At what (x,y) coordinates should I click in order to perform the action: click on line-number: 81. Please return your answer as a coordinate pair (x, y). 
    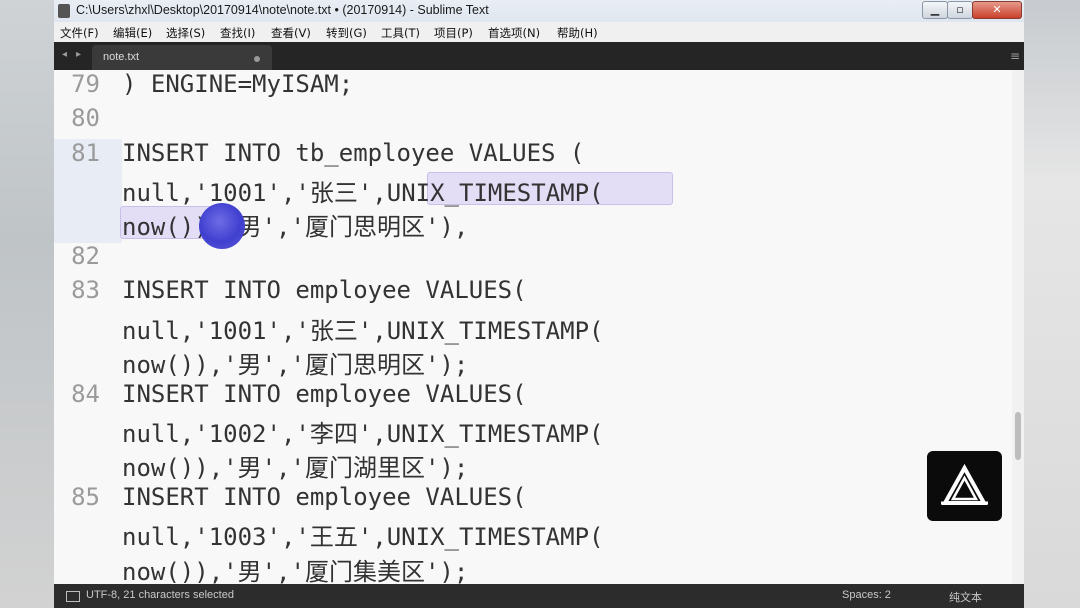
    Looking at the image, I should click on (85, 153).